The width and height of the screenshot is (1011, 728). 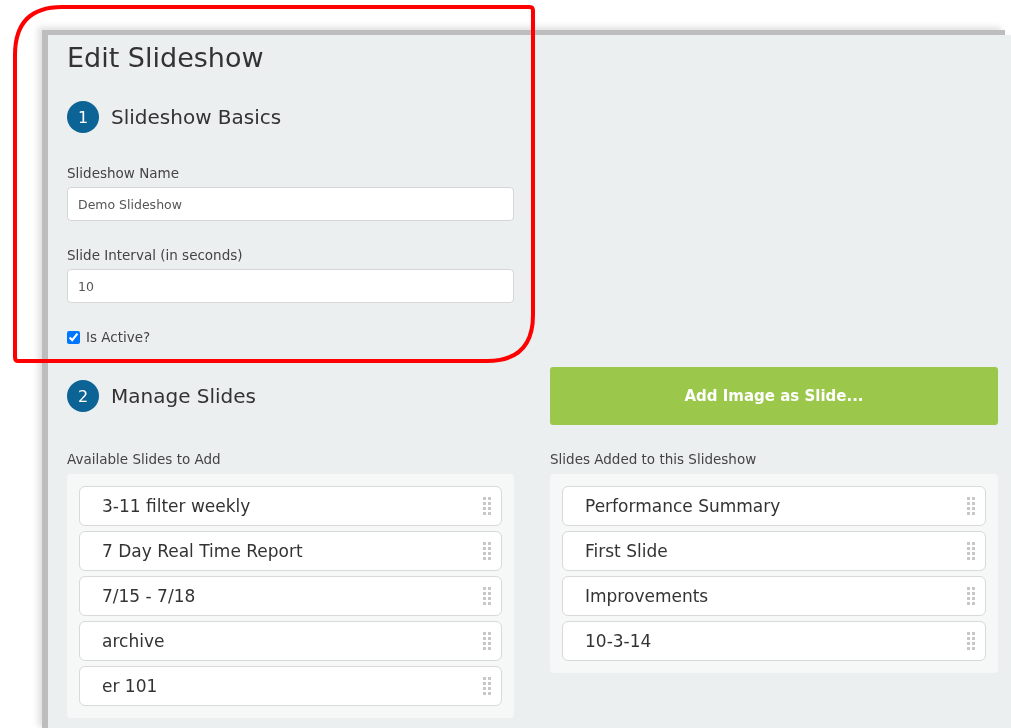 I want to click on section-heading: Manage Slides, so click(x=184, y=396).